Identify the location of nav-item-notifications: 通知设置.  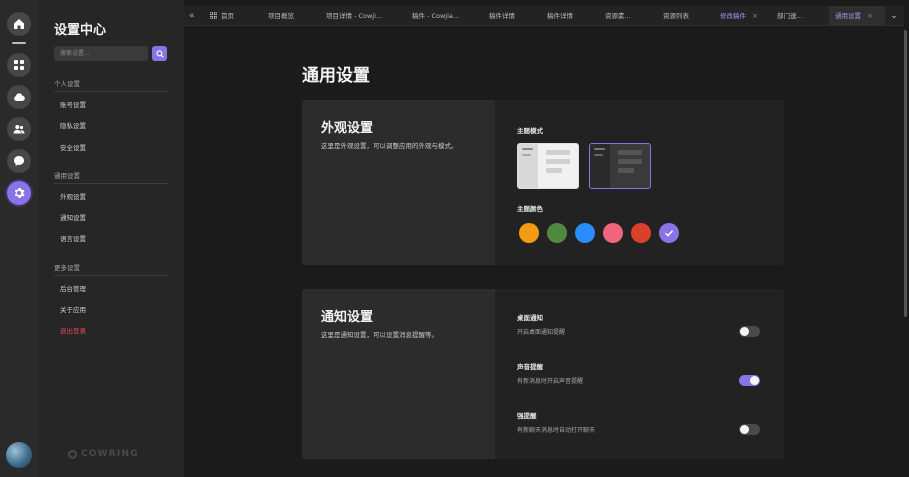
(73, 217).